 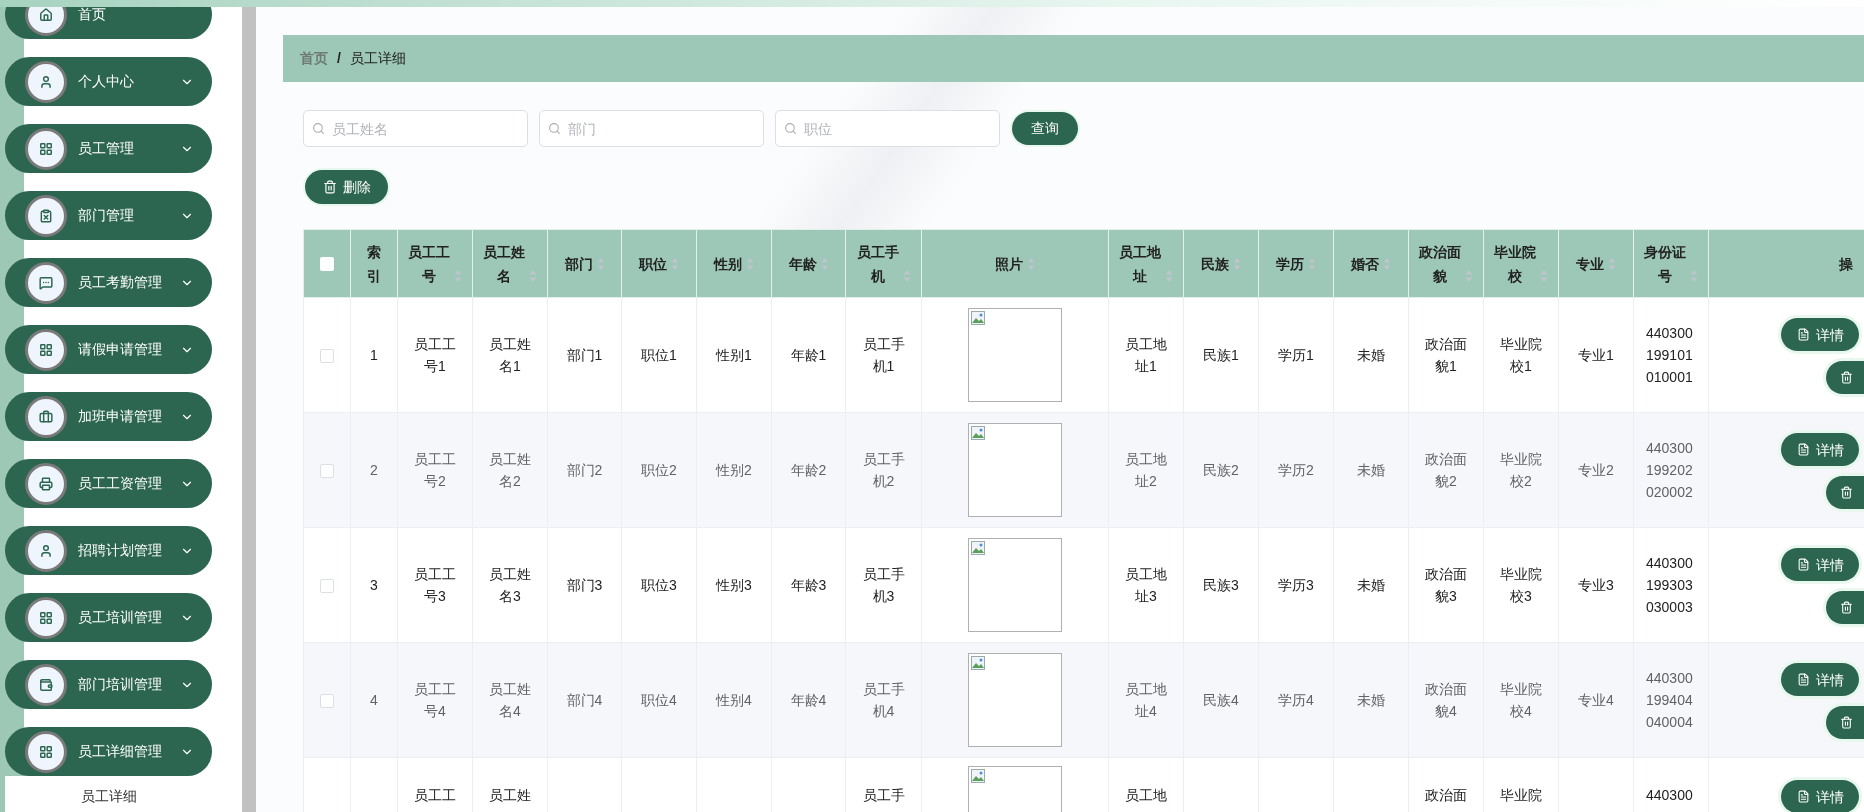 What do you see at coordinates (1146, 585) in the screenshot?
I see `table-cell-text: 员工地址3` at bounding box center [1146, 585].